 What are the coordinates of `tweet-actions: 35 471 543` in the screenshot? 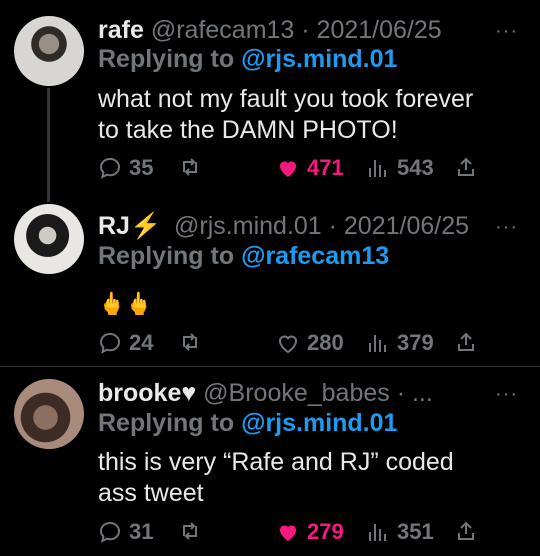 It's located at (288, 170).